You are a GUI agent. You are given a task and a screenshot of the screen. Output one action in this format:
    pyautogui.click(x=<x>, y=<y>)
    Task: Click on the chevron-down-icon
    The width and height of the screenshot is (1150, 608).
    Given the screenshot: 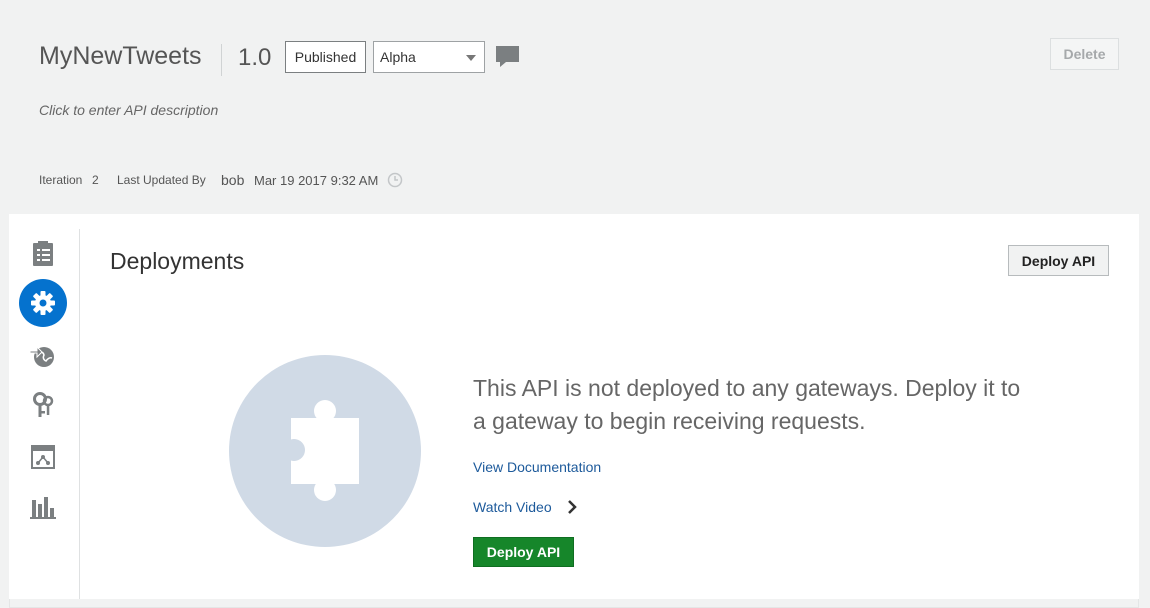 What is the action you would take?
    pyautogui.click(x=471, y=58)
    